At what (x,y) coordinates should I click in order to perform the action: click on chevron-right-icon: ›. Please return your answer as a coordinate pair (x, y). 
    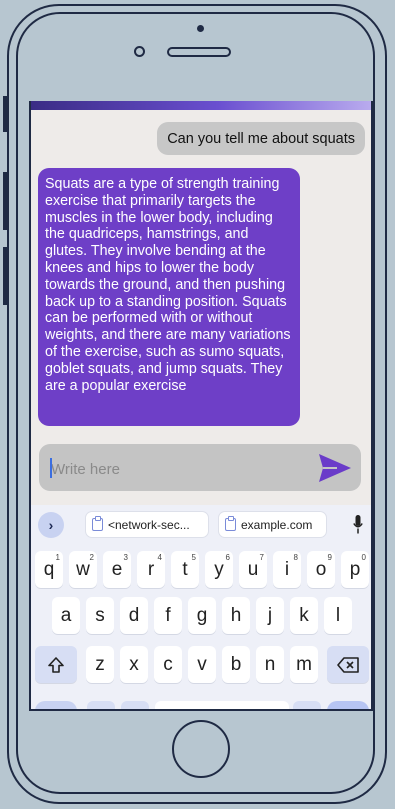
    Looking at the image, I should click on (51, 525).